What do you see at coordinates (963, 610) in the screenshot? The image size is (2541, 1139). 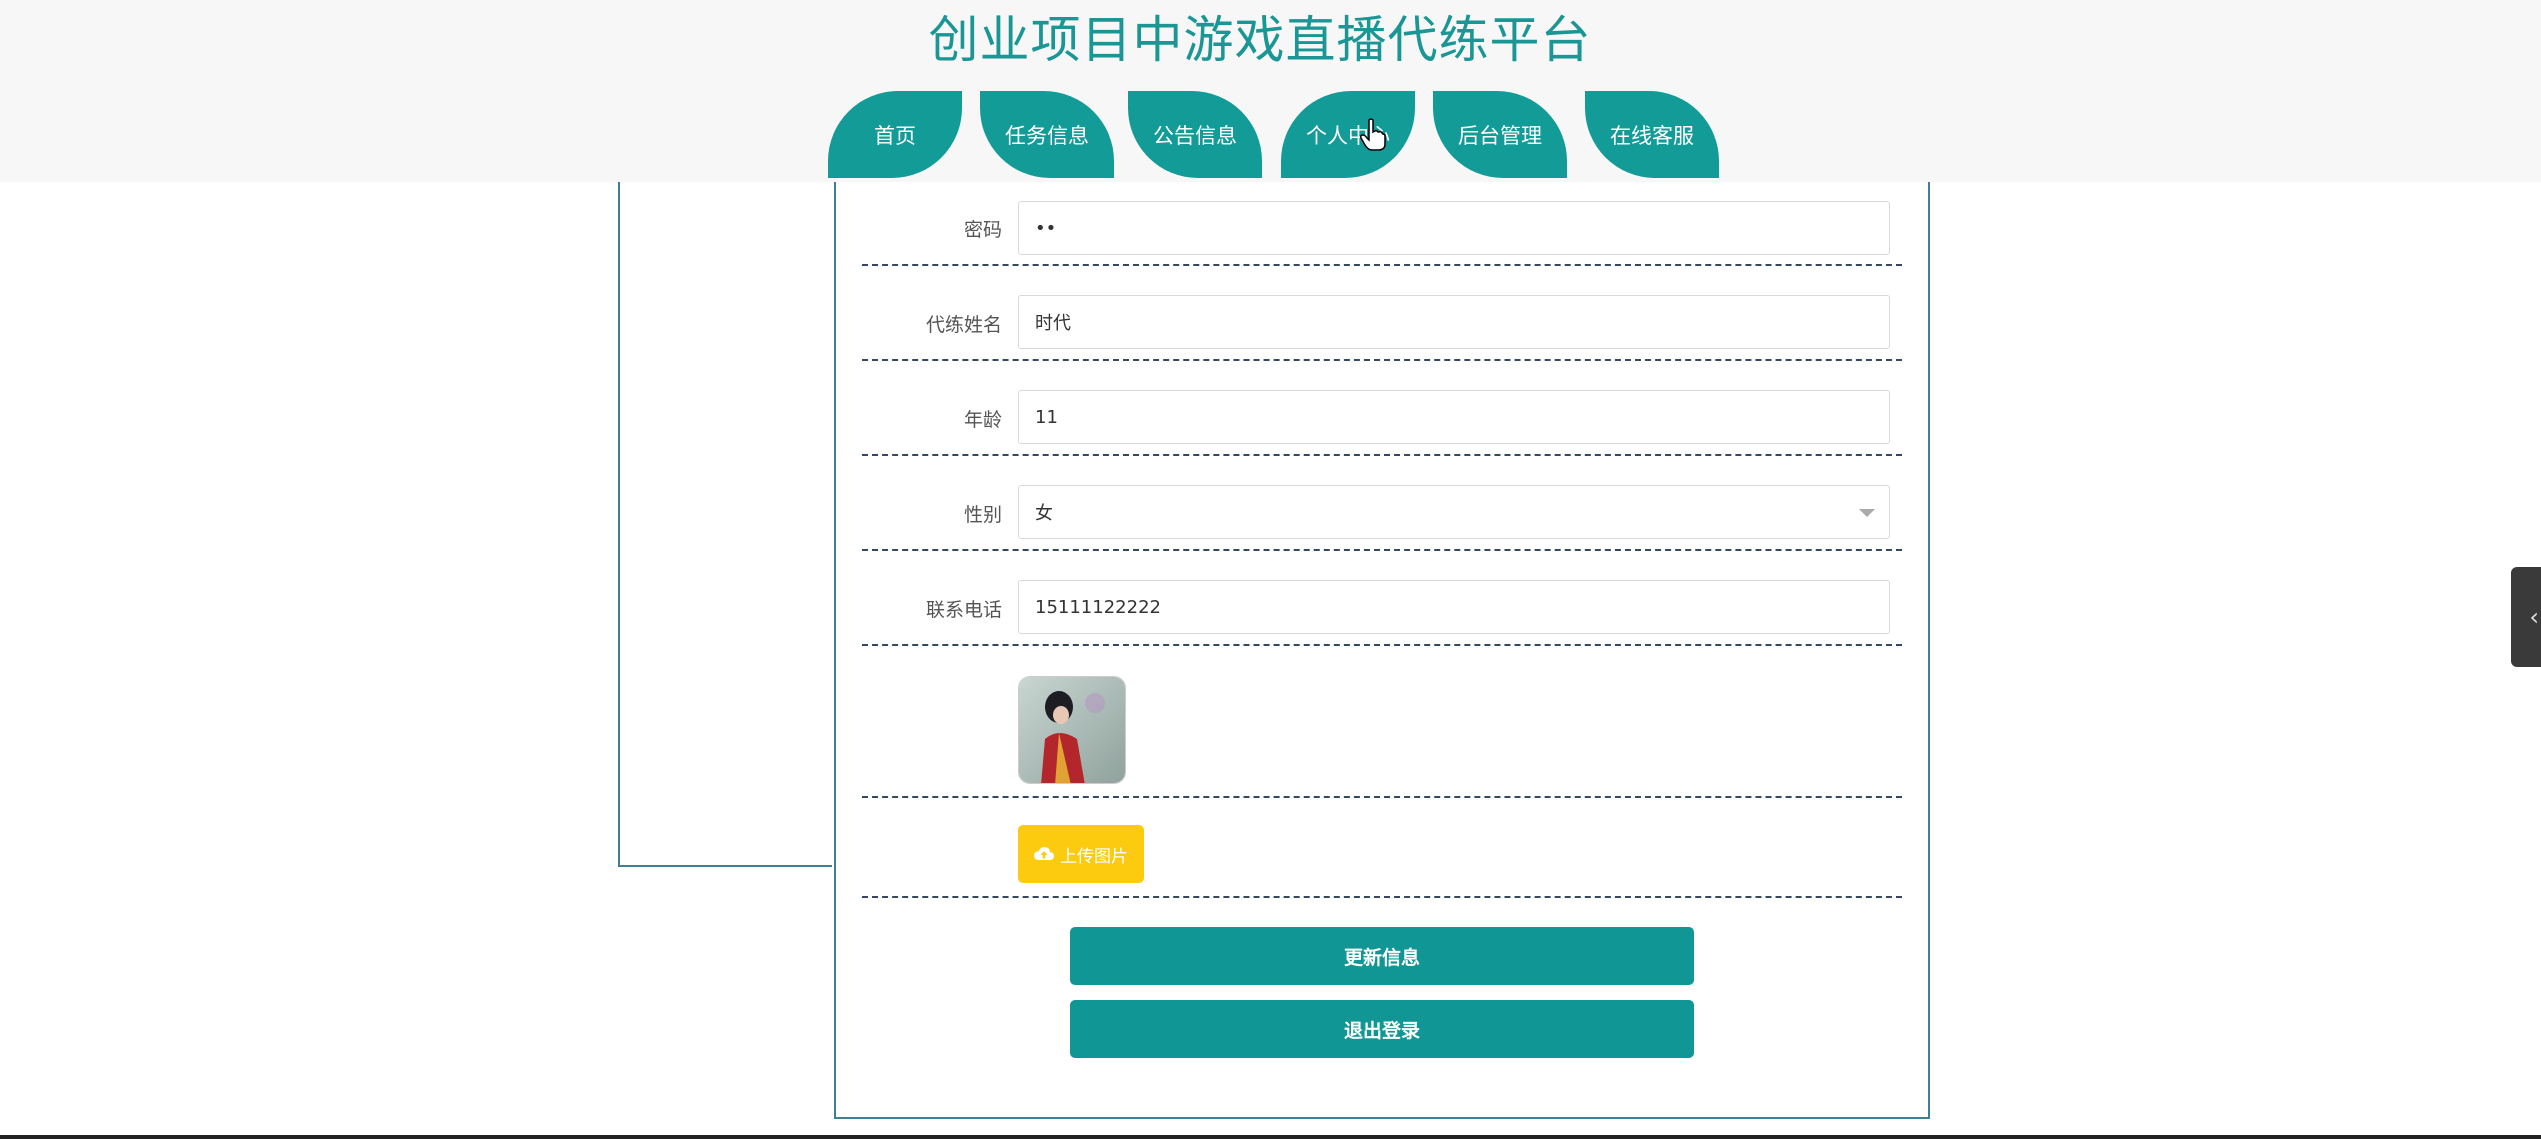 I see `phone-label: 联系电话` at bounding box center [963, 610].